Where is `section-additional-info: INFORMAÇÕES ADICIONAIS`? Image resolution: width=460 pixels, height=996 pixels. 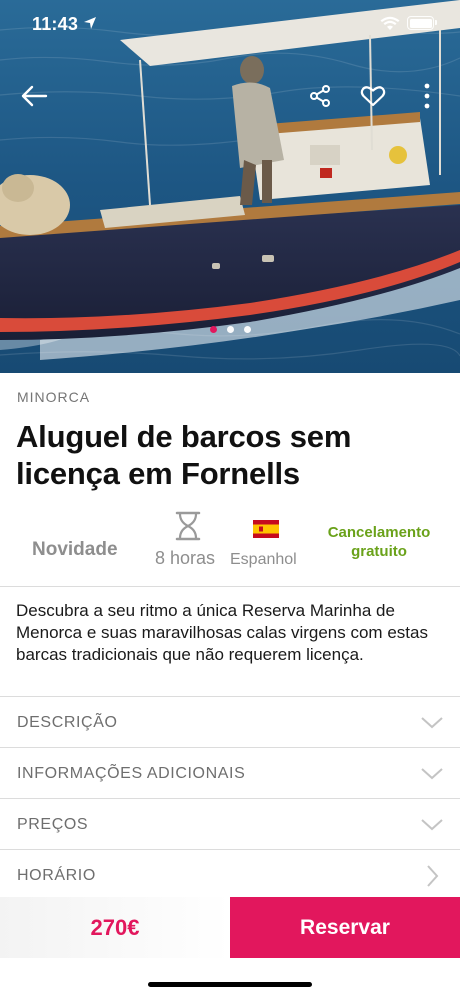
section-additional-info: INFORMAÇÕES ADICIONAIS is located at coordinates (230, 773).